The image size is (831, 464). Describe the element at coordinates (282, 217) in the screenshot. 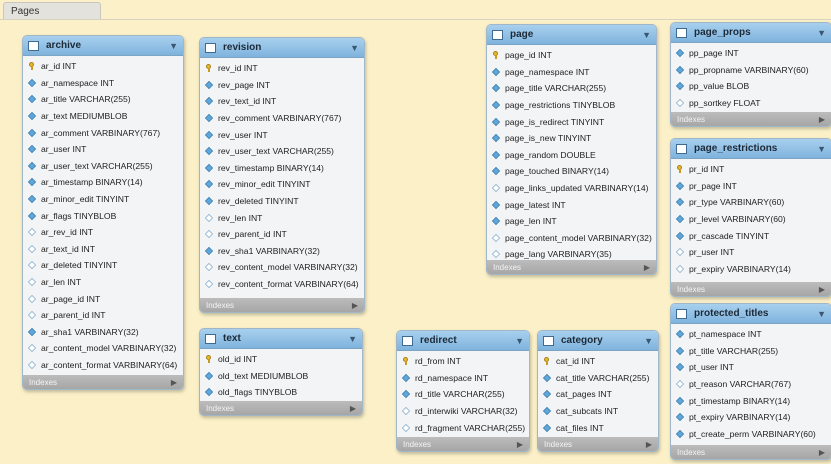

I see `column-row: rev_len INT` at that location.